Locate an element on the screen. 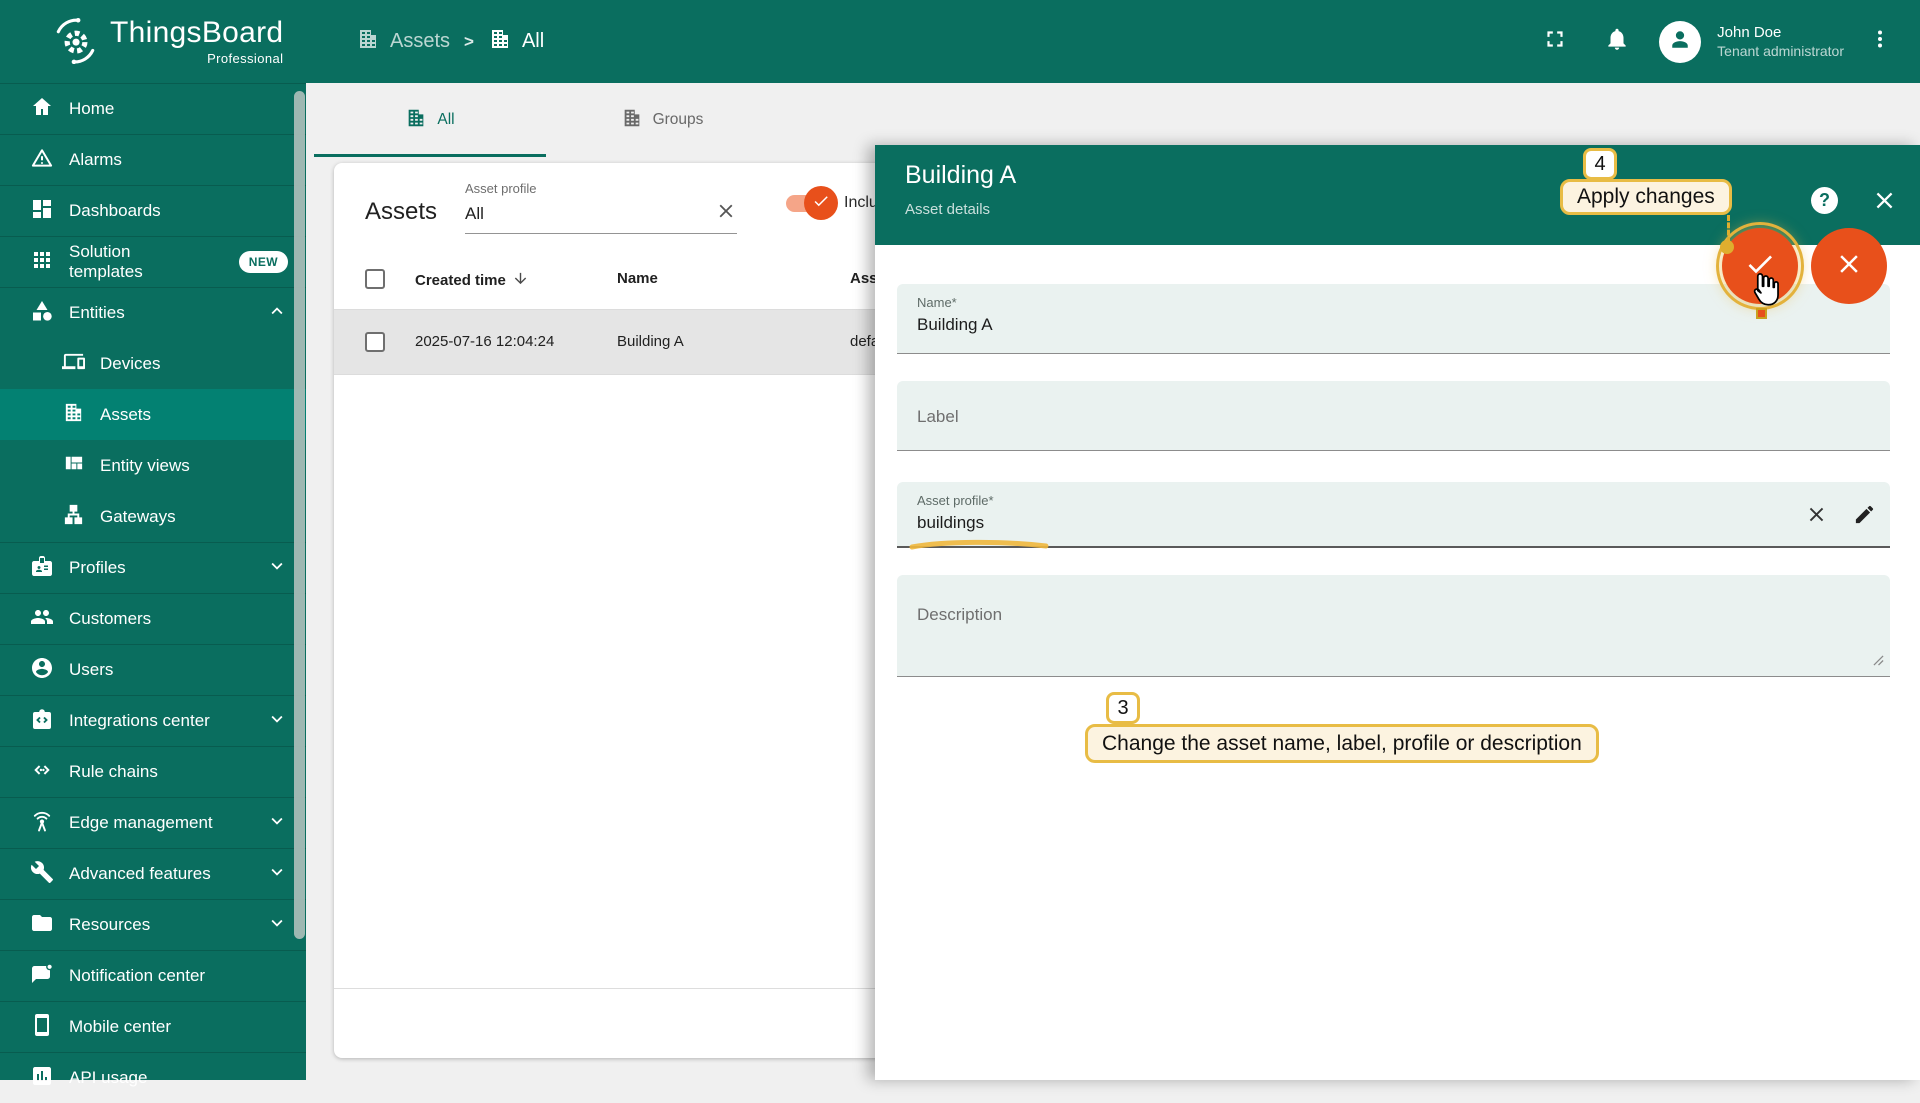 The height and width of the screenshot is (1103, 1920). breadcrumb-all: All is located at coordinates (516, 42).